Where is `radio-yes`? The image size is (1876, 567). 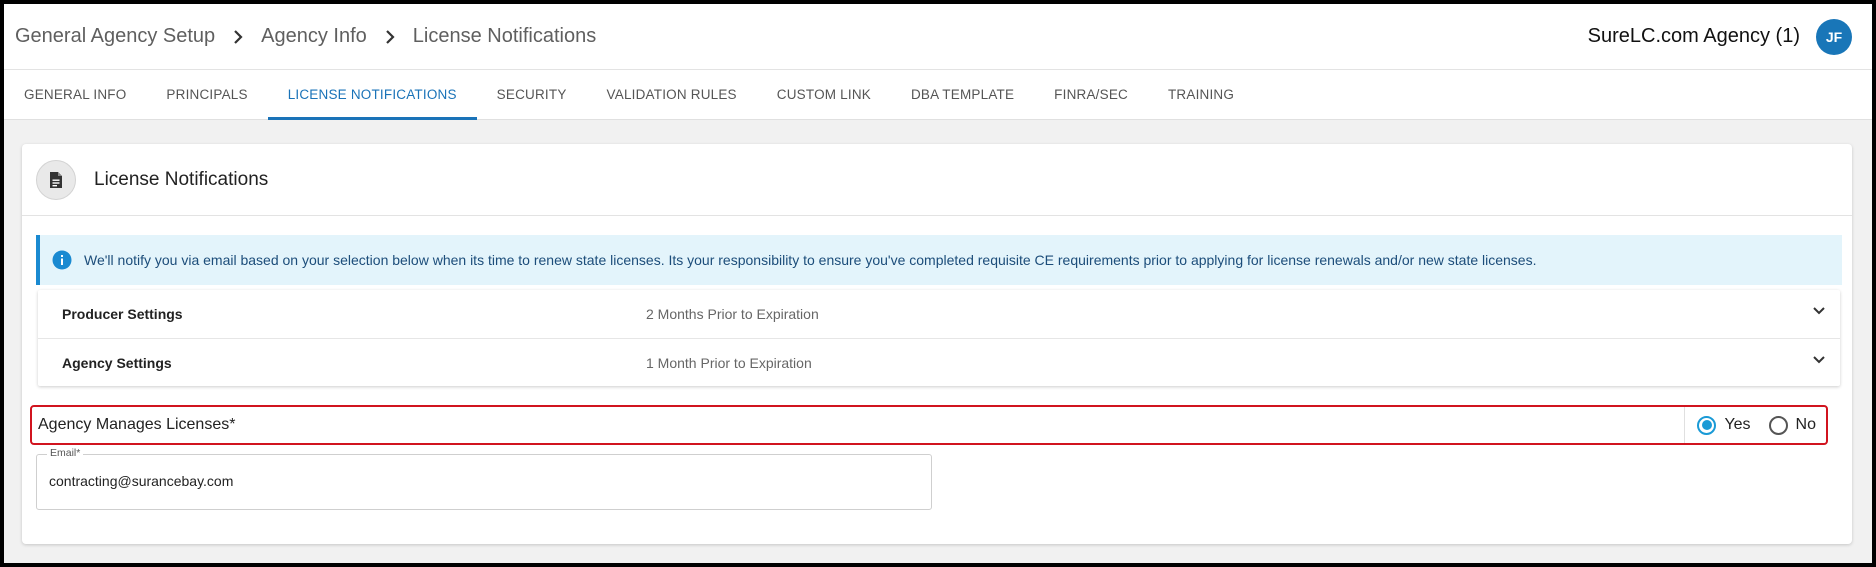
radio-yes is located at coordinates (1707, 425).